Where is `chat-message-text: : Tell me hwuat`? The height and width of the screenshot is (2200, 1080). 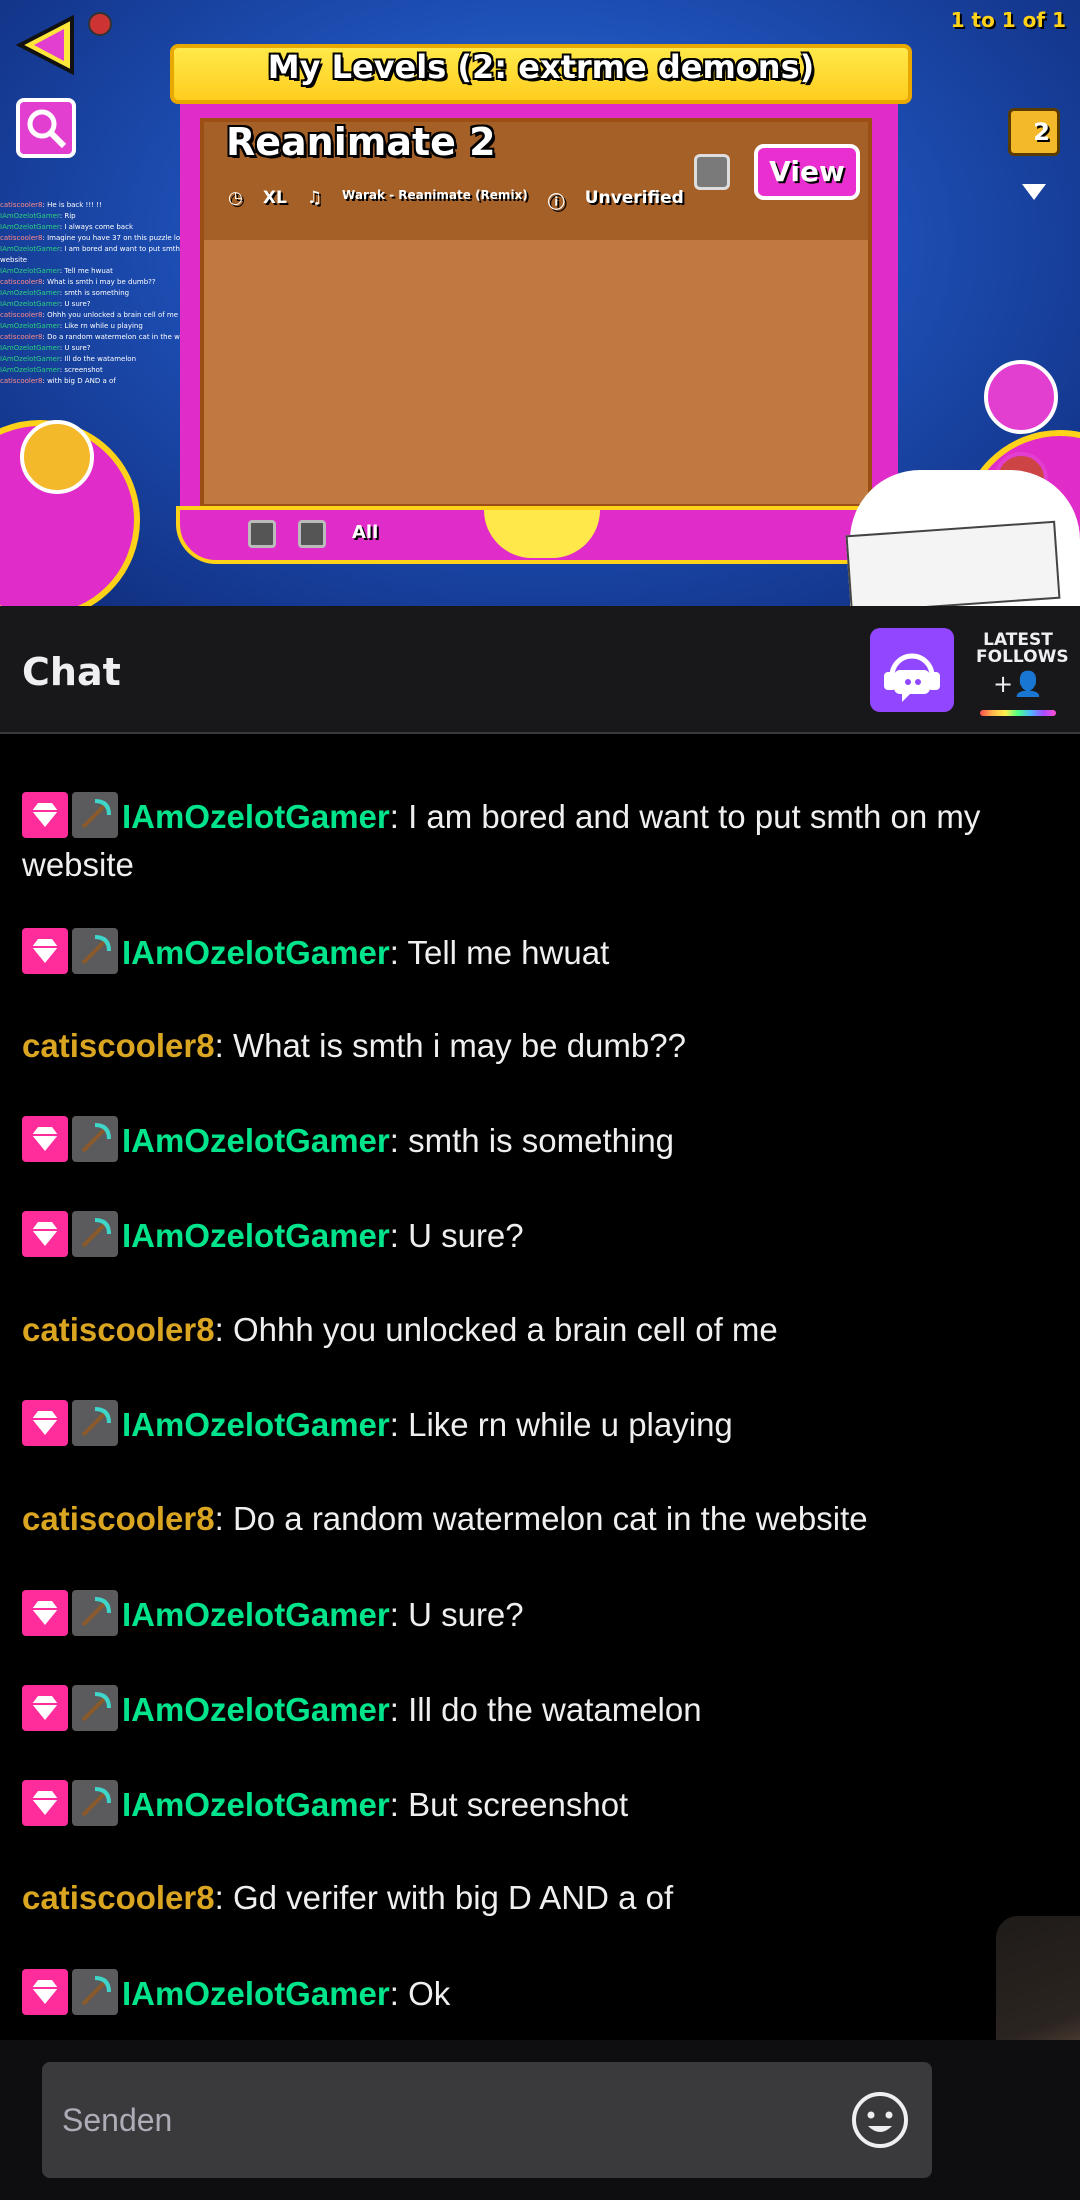
chat-message-text: : Tell me hwuat is located at coordinates (499, 952).